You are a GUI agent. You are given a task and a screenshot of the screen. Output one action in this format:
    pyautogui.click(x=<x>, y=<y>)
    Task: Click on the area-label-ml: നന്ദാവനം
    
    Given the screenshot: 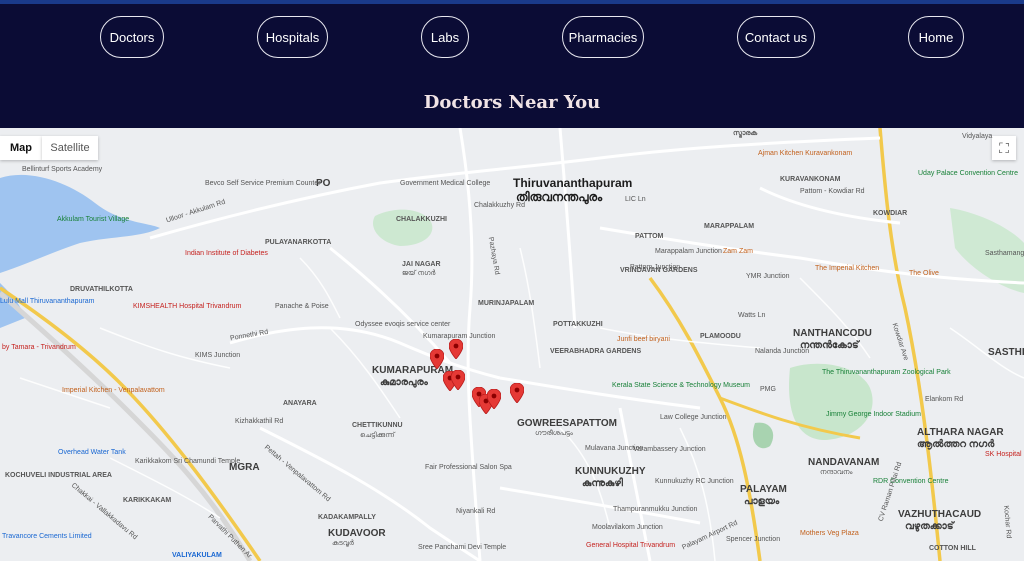 What is the action you would take?
    pyautogui.click(x=836, y=472)
    